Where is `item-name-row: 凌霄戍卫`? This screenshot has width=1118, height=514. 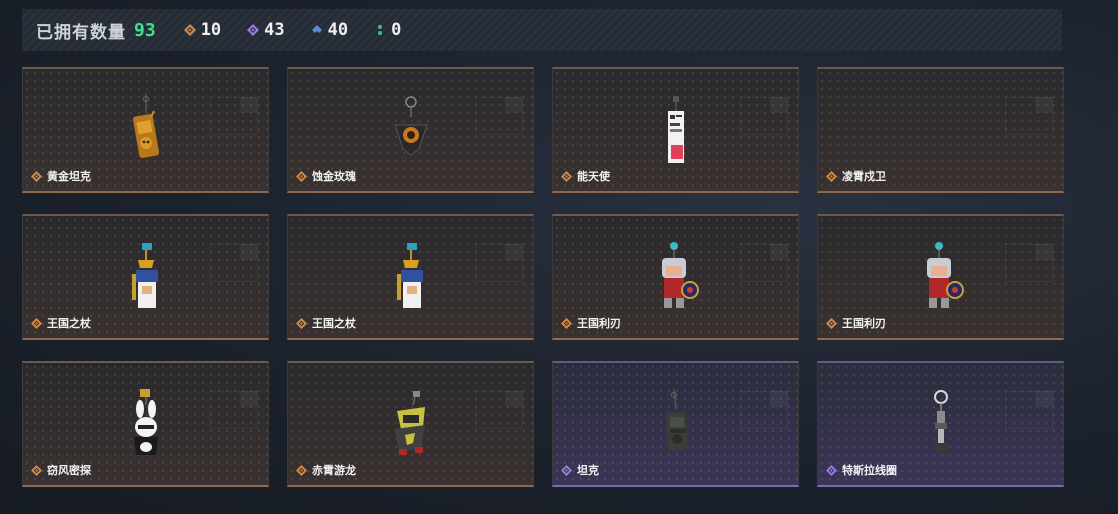 item-name-row: 凌霄戍卫 is located at coordinates (856, 176).